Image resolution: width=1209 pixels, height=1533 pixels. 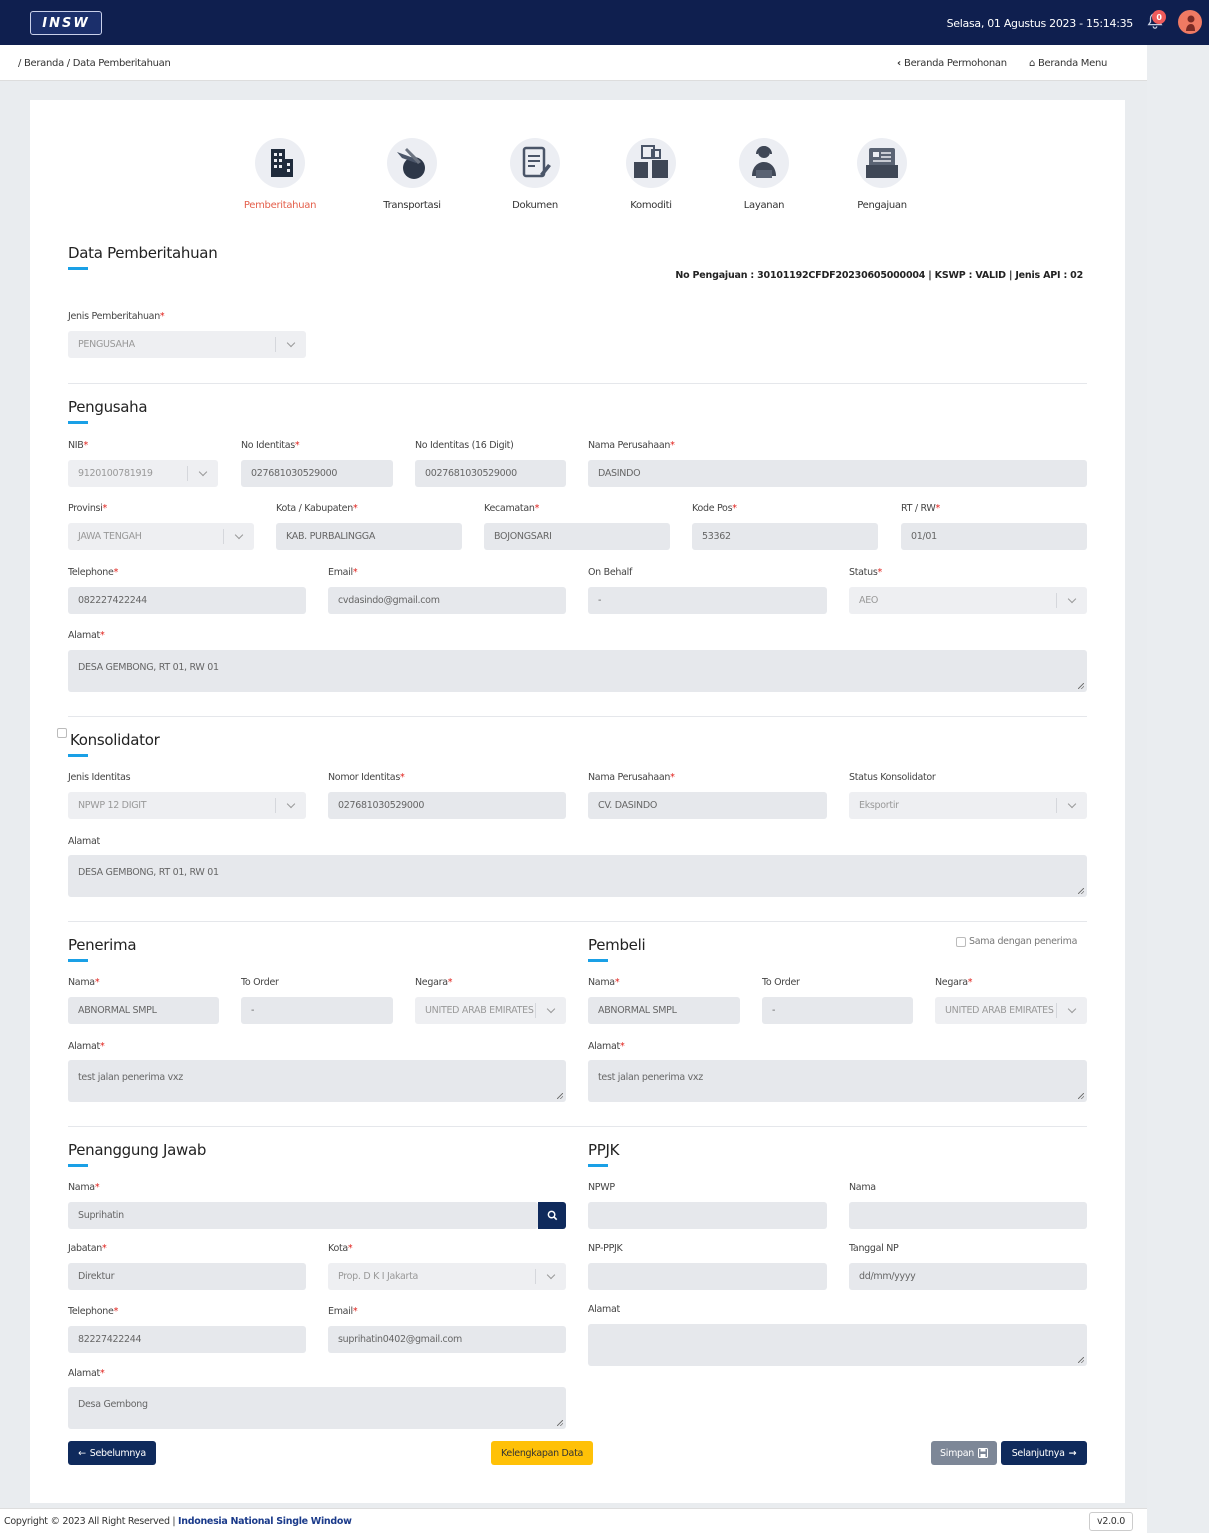 I want to click on konsolidator-alamat-textarea: DESA GEMBONG, RT 01, RW 01, so click(x=577, y=876).